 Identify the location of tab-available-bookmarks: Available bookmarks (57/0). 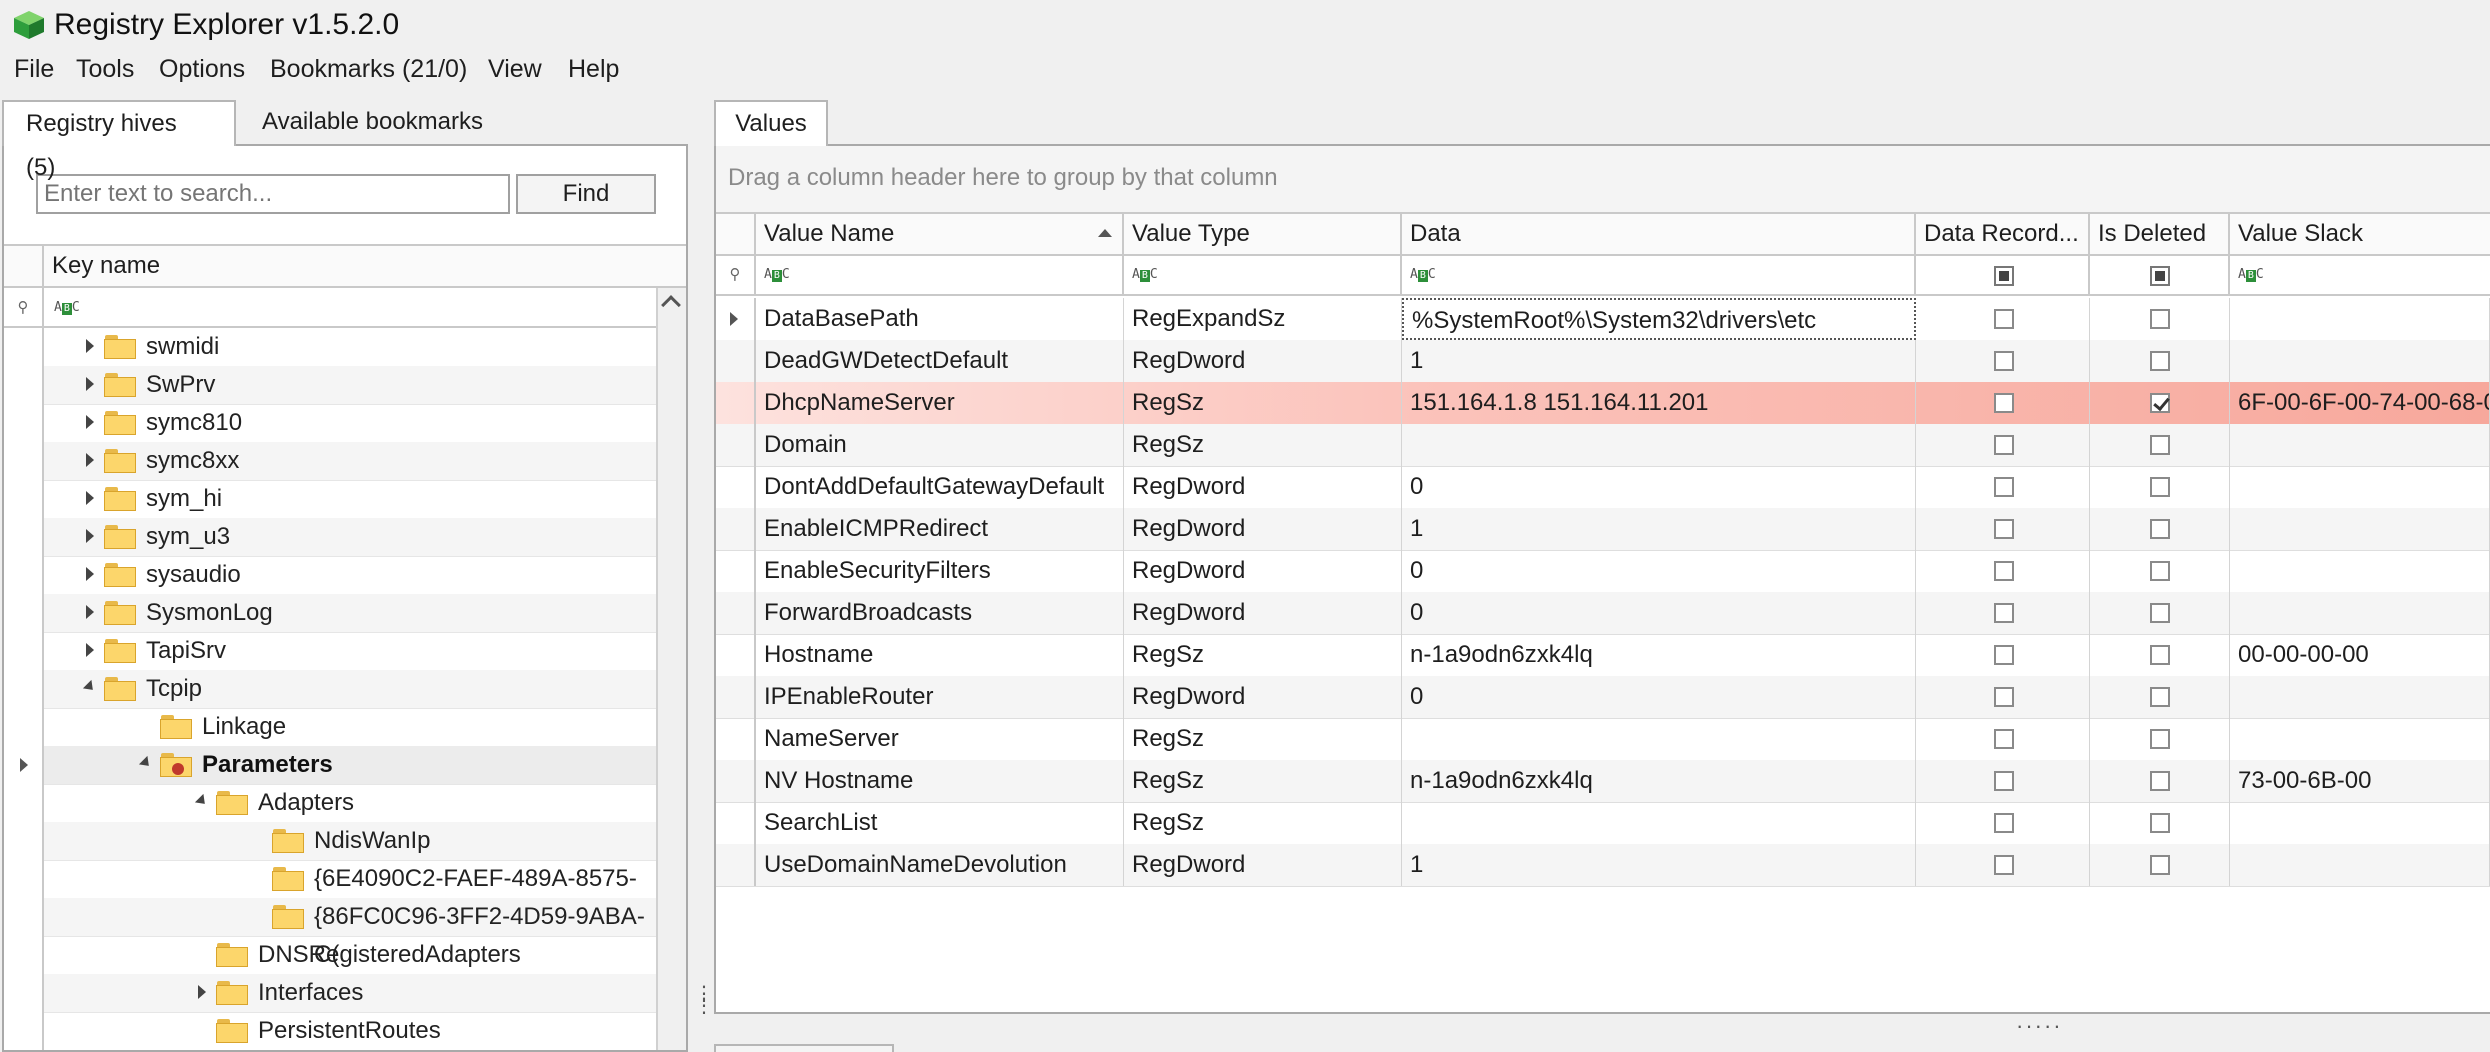
(405, 139).